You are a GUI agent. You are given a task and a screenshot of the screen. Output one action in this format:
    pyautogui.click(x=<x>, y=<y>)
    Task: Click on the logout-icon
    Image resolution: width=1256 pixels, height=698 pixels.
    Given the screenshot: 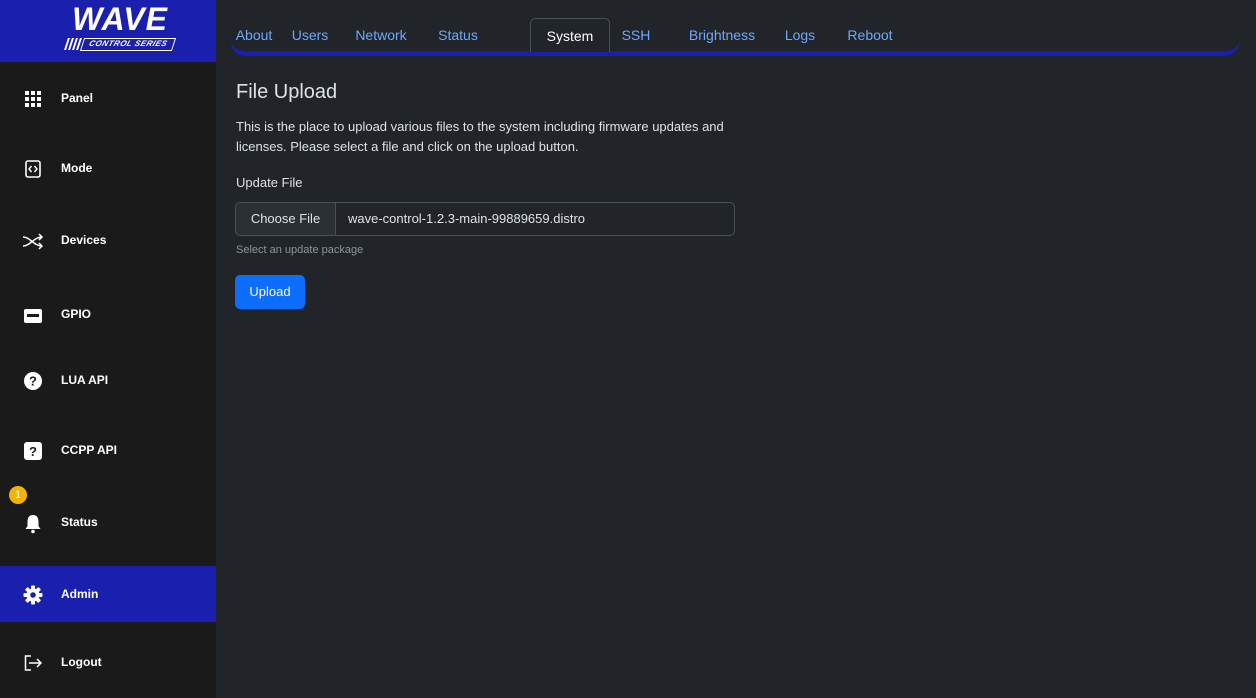 What is the action you would take?
    pyautogui.click(x=33, y=663)
    